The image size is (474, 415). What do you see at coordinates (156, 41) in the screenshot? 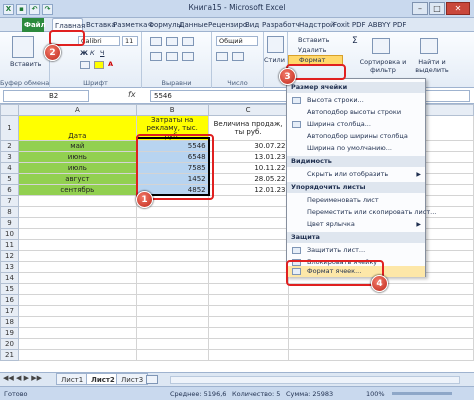
I see `align-top-icon` at bounding box center [156, 41].